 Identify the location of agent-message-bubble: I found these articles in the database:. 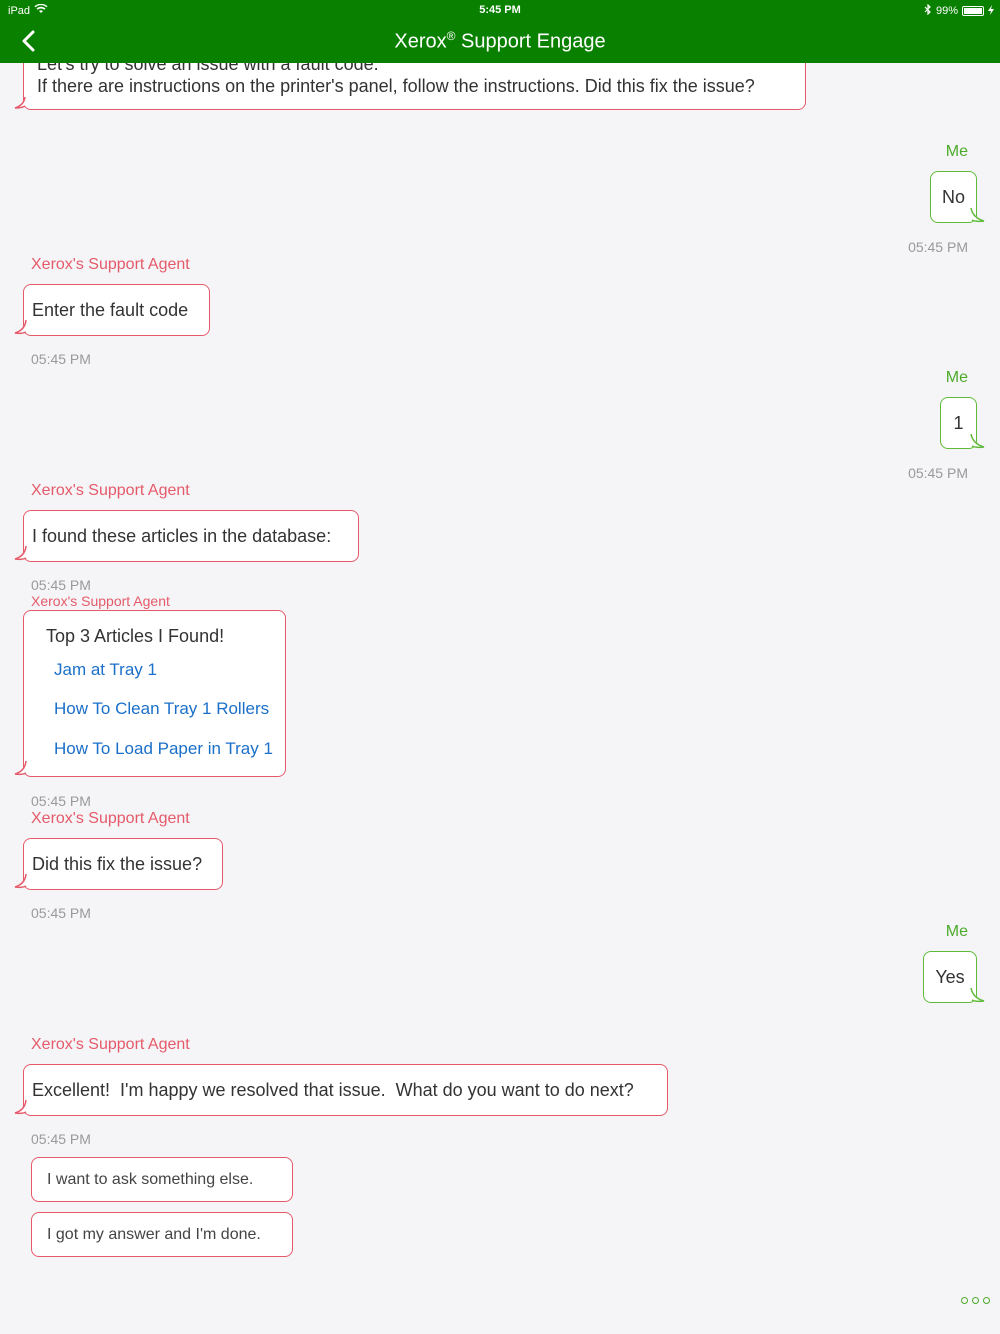
(191, 536).